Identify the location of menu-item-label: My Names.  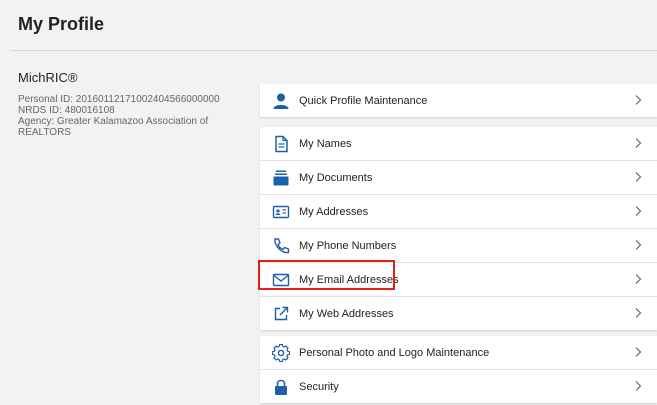
(325, 143).